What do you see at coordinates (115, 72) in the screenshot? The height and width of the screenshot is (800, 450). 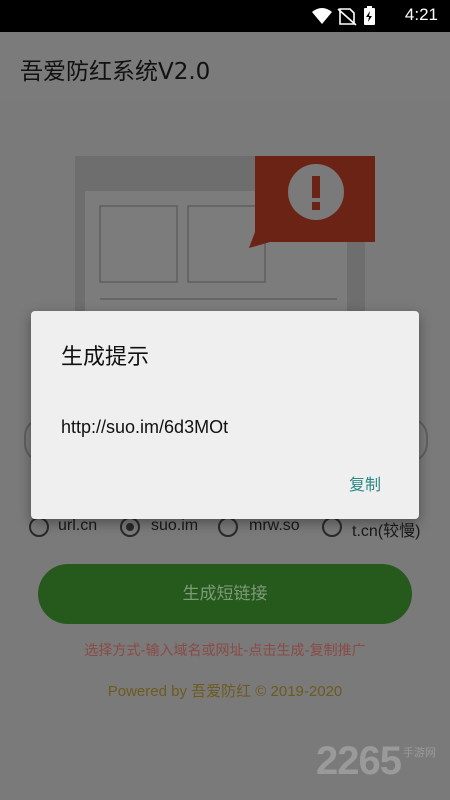 I see `app-title: 吾爱防红系统V2.0` at bounding box center [115, 72].